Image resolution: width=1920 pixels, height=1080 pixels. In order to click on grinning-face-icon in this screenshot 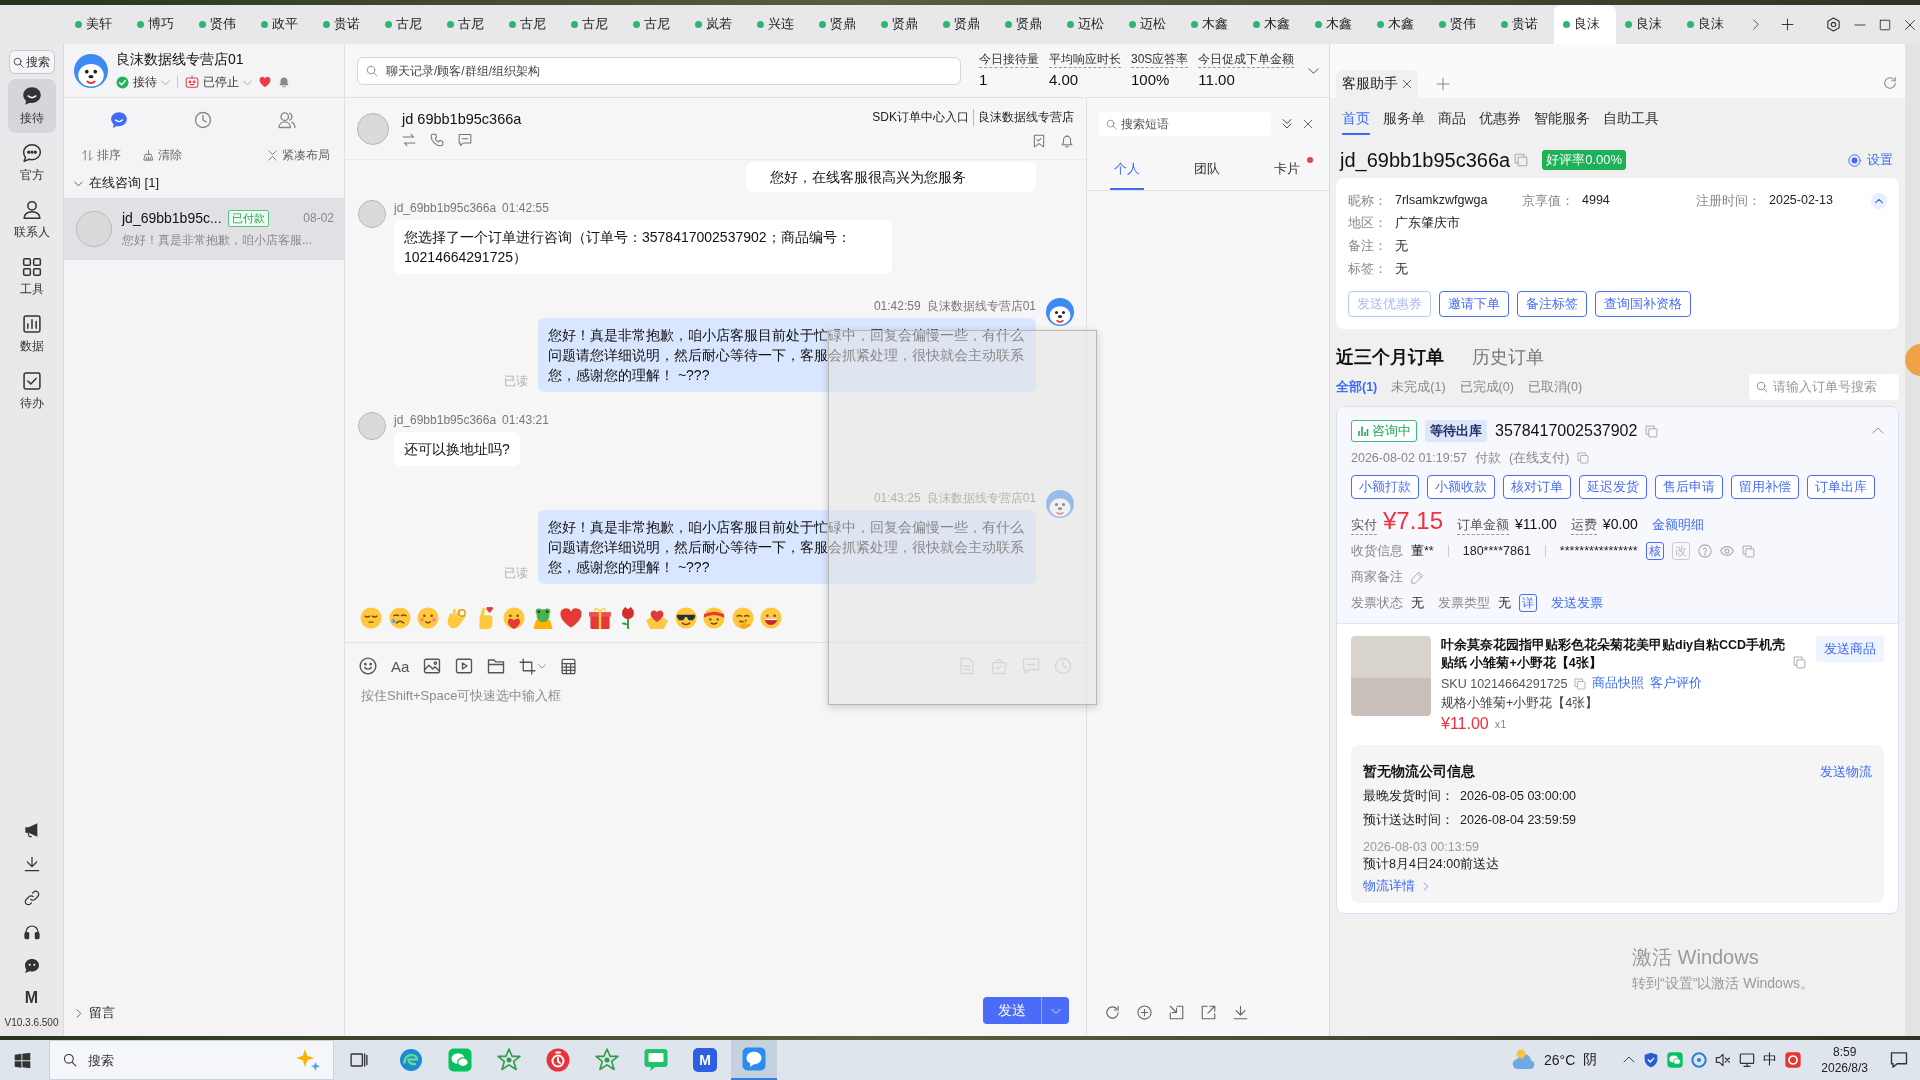, I will do `click(771, 618)`.